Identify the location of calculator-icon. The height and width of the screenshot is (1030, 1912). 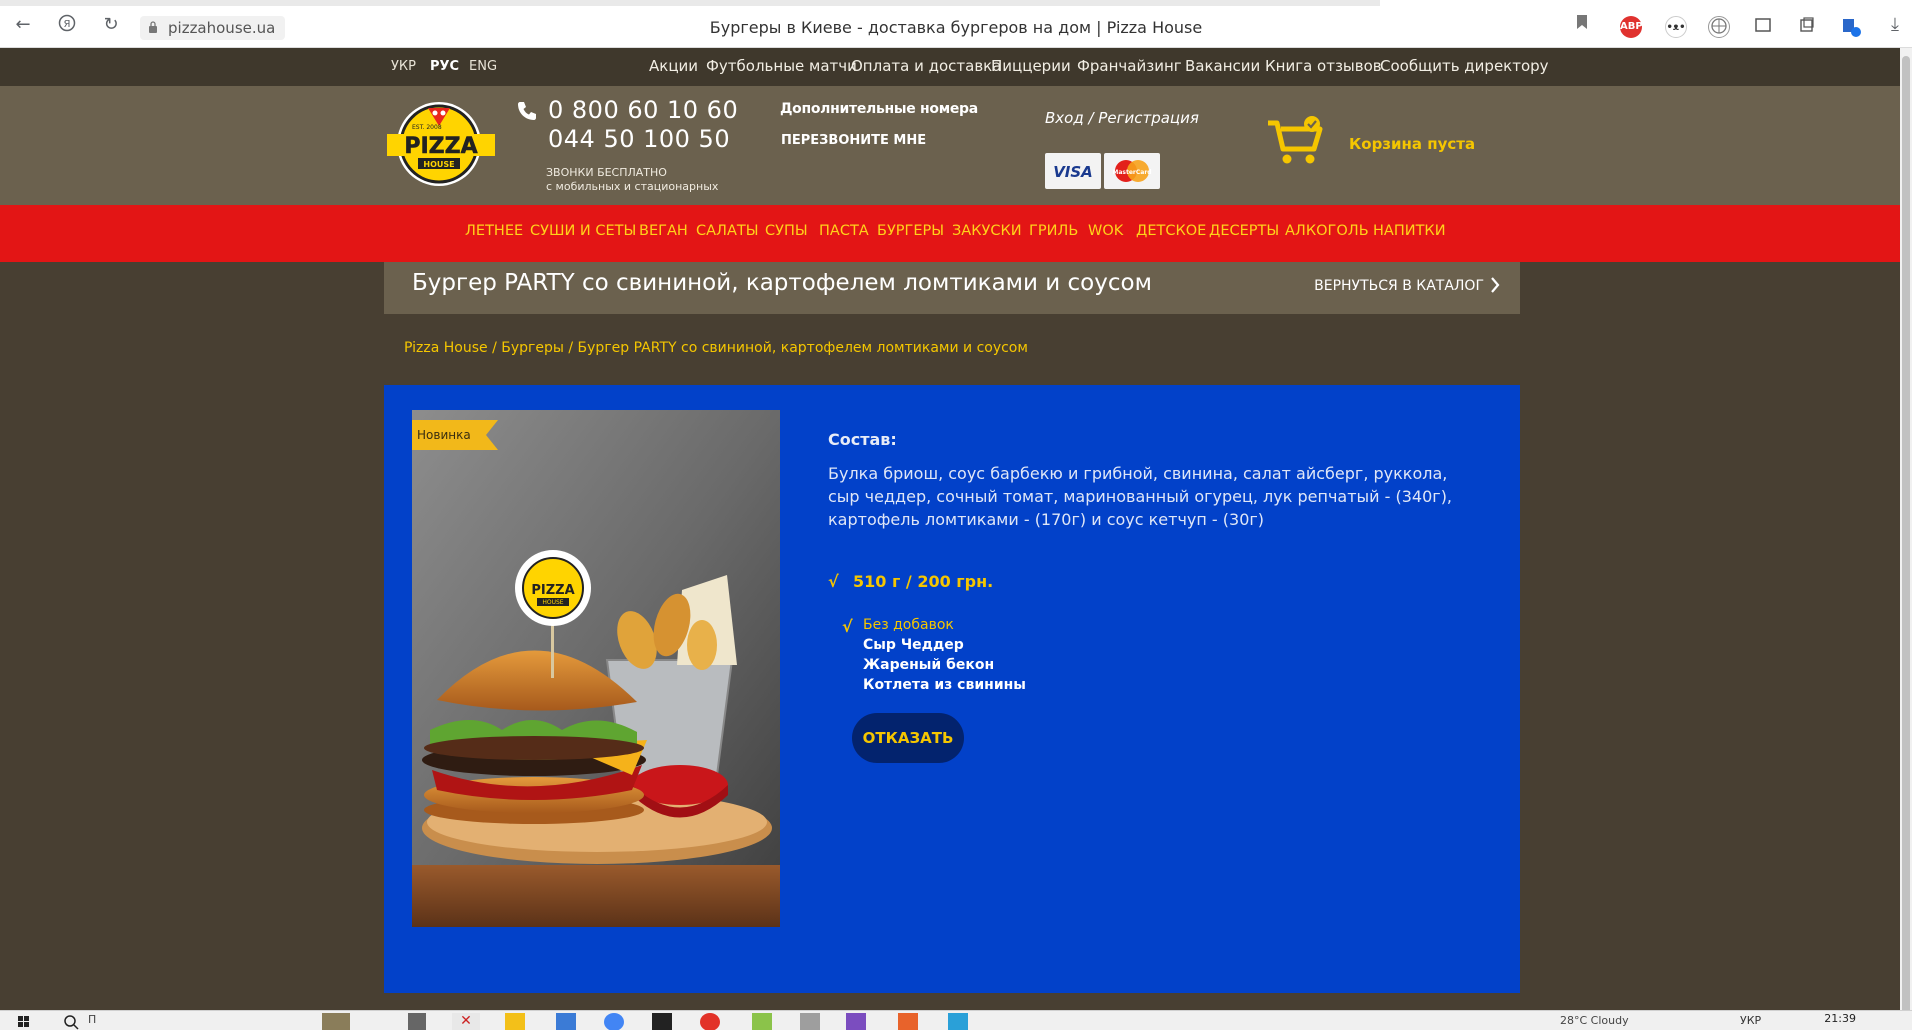
(566, 1021).